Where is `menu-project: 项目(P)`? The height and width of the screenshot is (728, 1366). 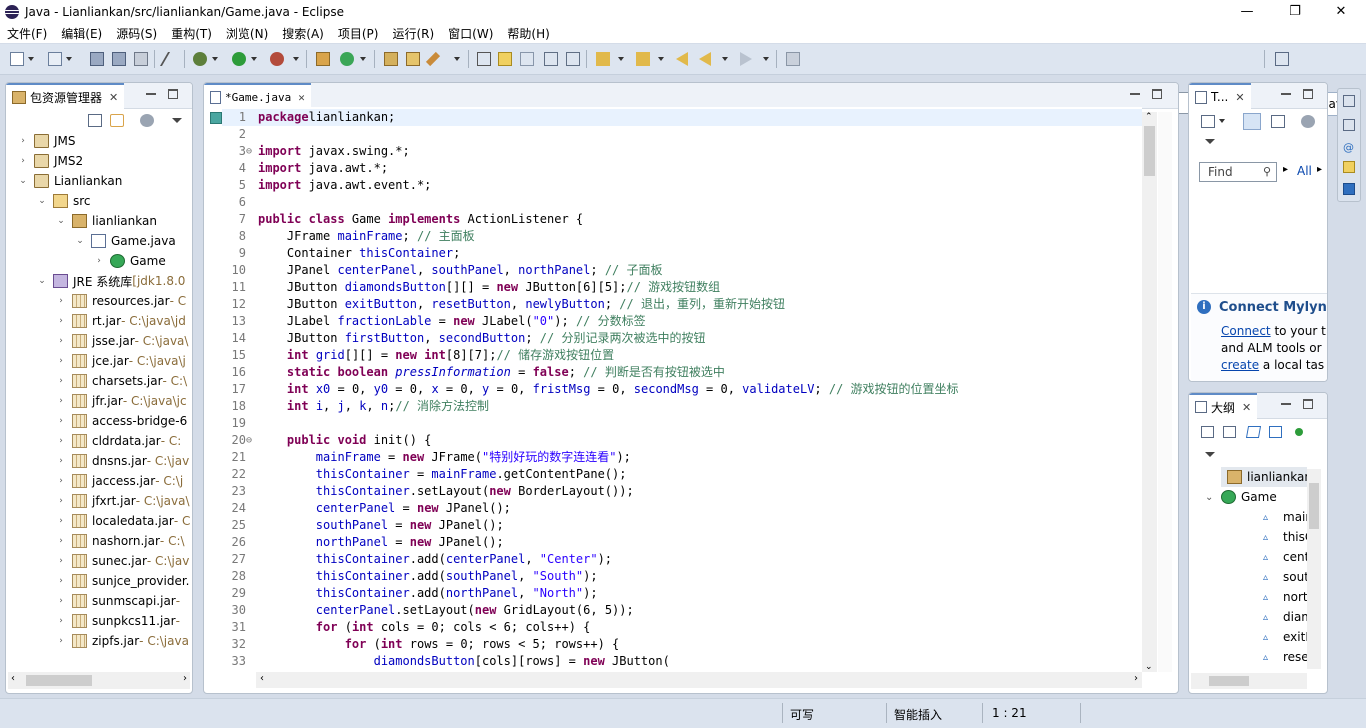 menu-project: 项目(P) is located at coordinates (358, 33).